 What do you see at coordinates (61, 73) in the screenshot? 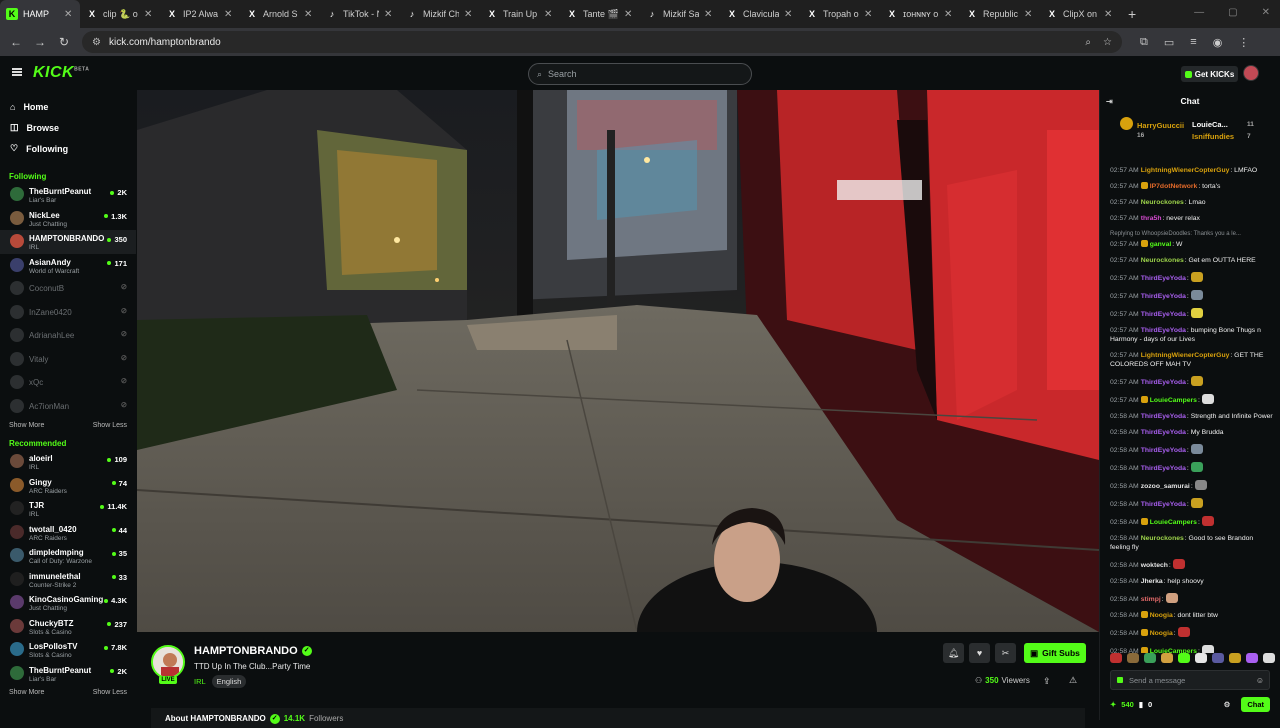
I see `kick-logo: KICKBETA` at bounding box center [61, 73].